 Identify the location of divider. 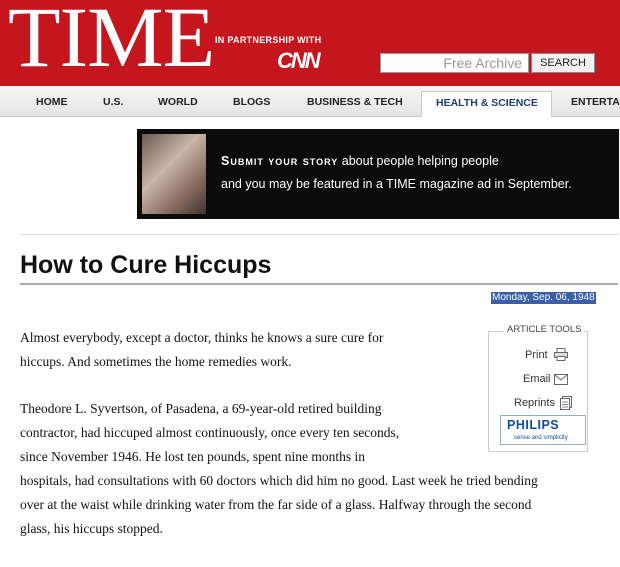
(319, 234).